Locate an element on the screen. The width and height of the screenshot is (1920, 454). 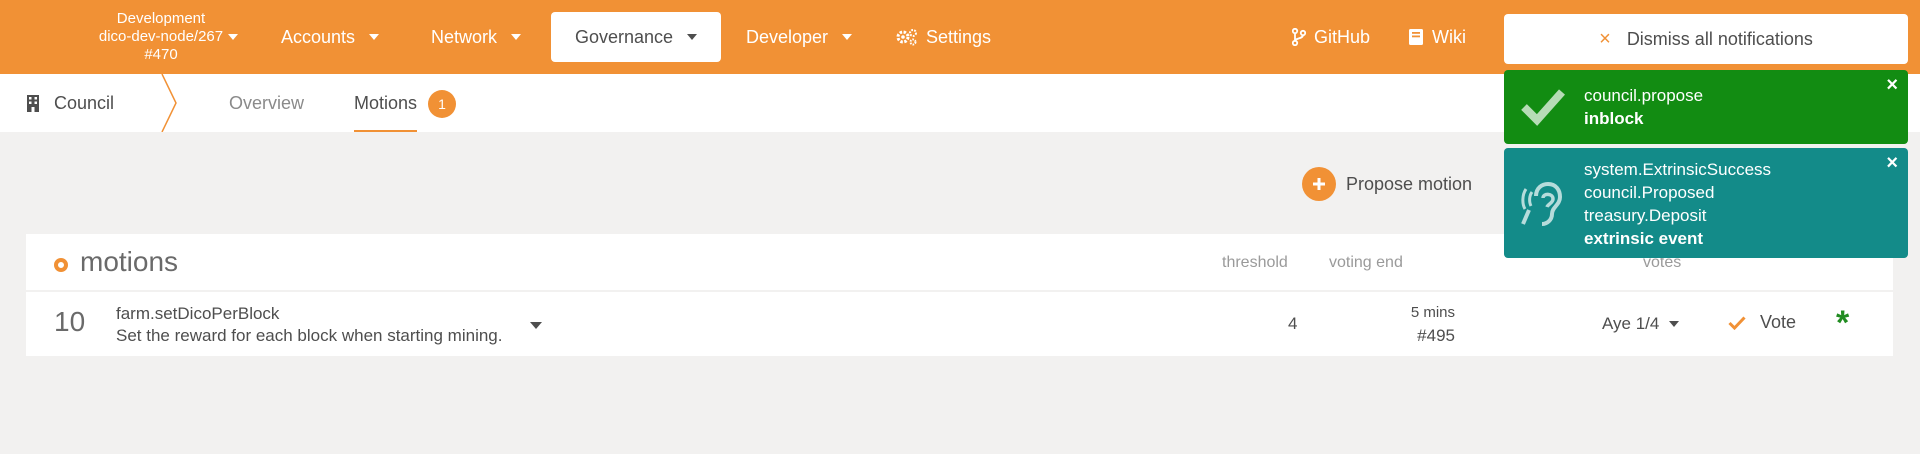
vote-button-label: Vote is located at coordinates (1778, 322).